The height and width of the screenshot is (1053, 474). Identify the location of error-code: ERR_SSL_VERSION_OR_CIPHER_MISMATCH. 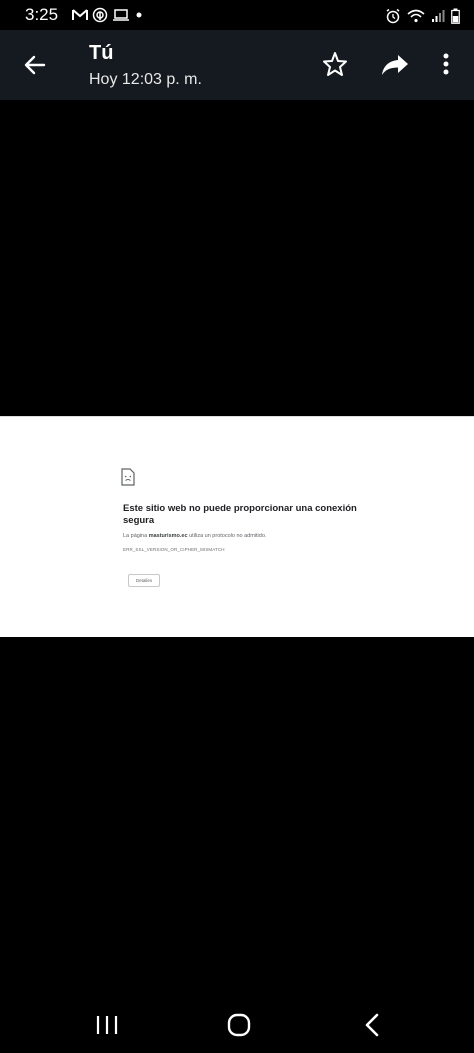
(174, 549).